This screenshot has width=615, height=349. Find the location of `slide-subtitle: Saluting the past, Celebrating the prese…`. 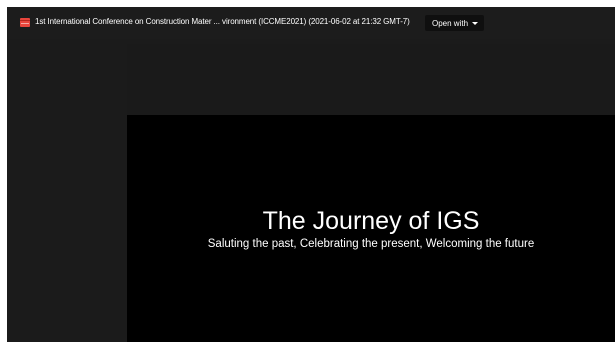

slide-subtitle: Saluting the past, Celebrating the prese… is located at coordinates (371, 244).